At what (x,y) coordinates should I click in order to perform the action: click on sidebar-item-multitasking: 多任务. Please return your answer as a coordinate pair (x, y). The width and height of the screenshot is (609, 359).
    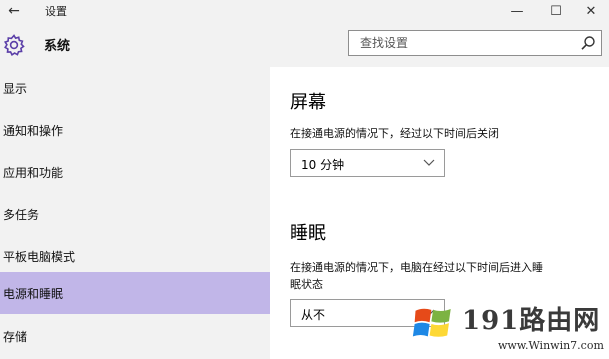
    Looking at the image, I should click on (135, 214).